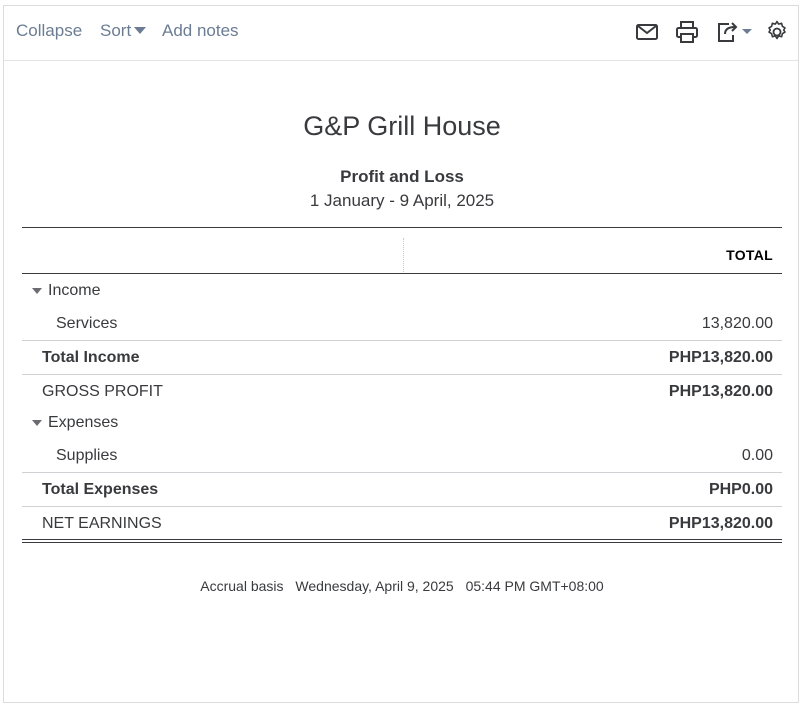 This screenshot has height=706, width=803. I want to click on total-expenses-amount: PHP0.00, so click(741, 489).